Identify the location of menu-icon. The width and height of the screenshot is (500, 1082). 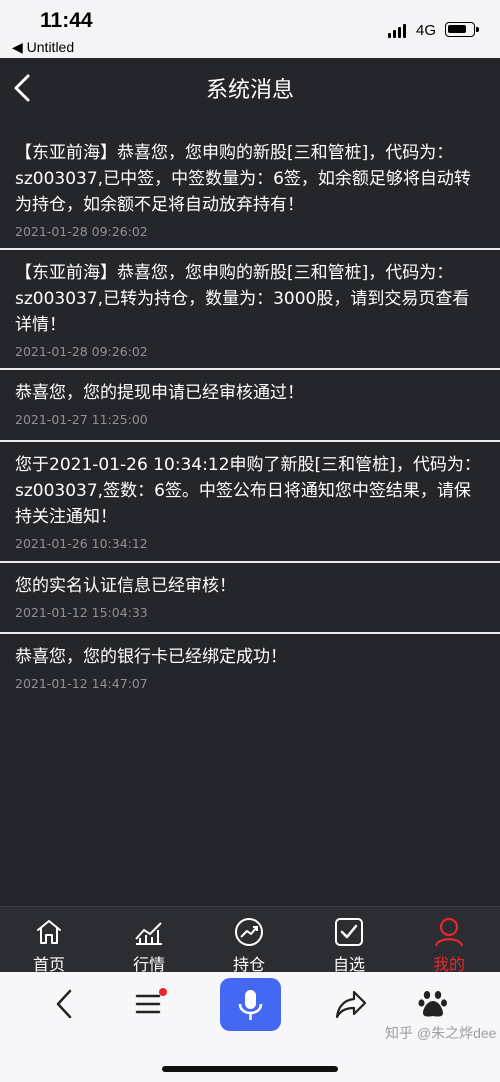
(151, 1001).